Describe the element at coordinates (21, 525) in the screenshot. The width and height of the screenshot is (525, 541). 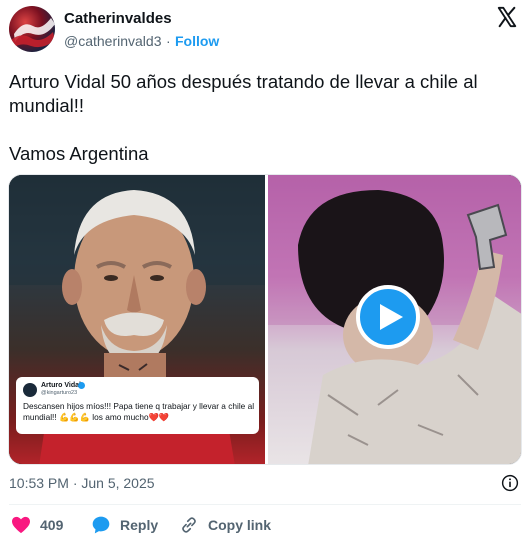
I see `heart-icon` at that location.